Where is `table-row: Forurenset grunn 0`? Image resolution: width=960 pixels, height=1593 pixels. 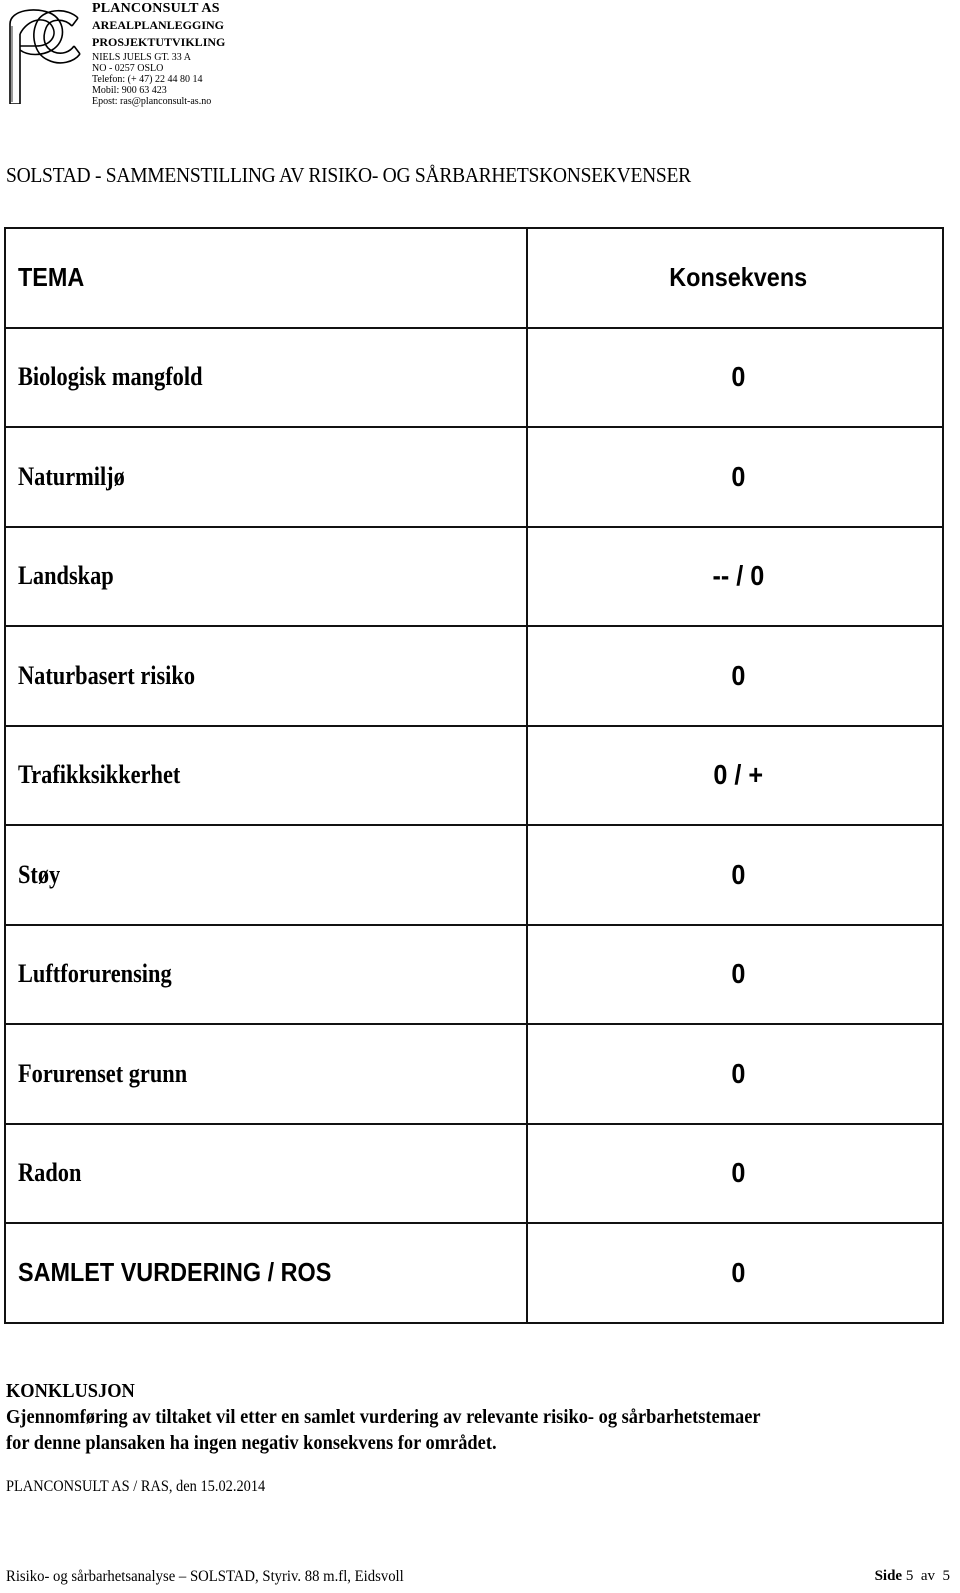
table-row: Forurenset grunn 0 is located at coordinates (474, 1074).